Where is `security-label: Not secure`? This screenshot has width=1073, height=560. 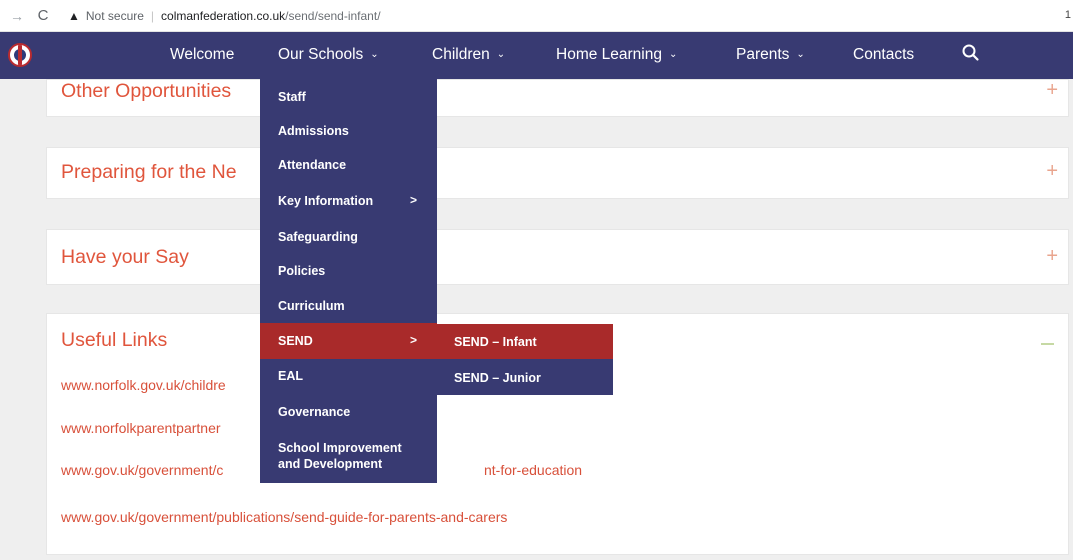
security-label: Not secure is located at coordinates (114, 15).